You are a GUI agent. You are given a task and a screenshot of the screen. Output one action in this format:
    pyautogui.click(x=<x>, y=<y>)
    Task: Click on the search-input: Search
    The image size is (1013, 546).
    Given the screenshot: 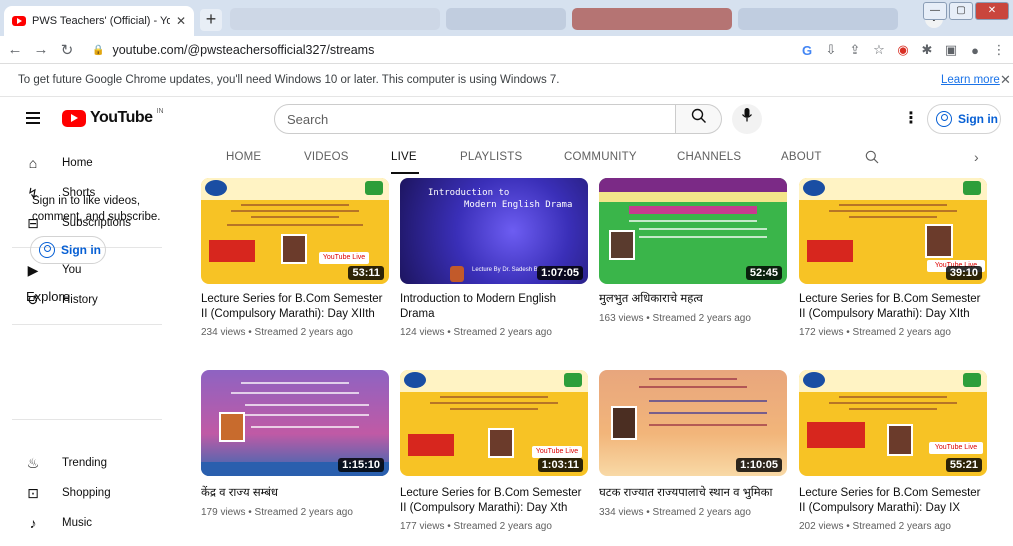 What is the action you would take?
    pyautogui.click(x=475, y=119)
    